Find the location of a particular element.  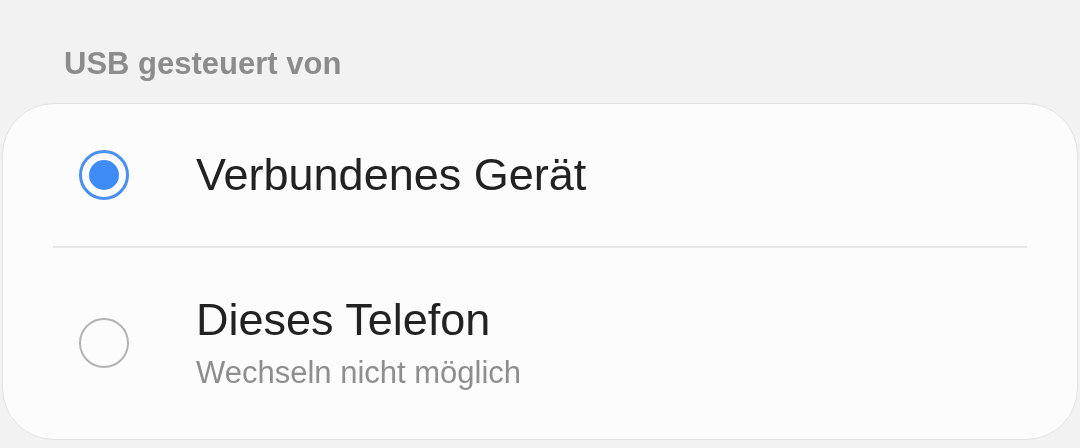

option-label: Verbundenes Gerät is located at coordinates (391, 174).